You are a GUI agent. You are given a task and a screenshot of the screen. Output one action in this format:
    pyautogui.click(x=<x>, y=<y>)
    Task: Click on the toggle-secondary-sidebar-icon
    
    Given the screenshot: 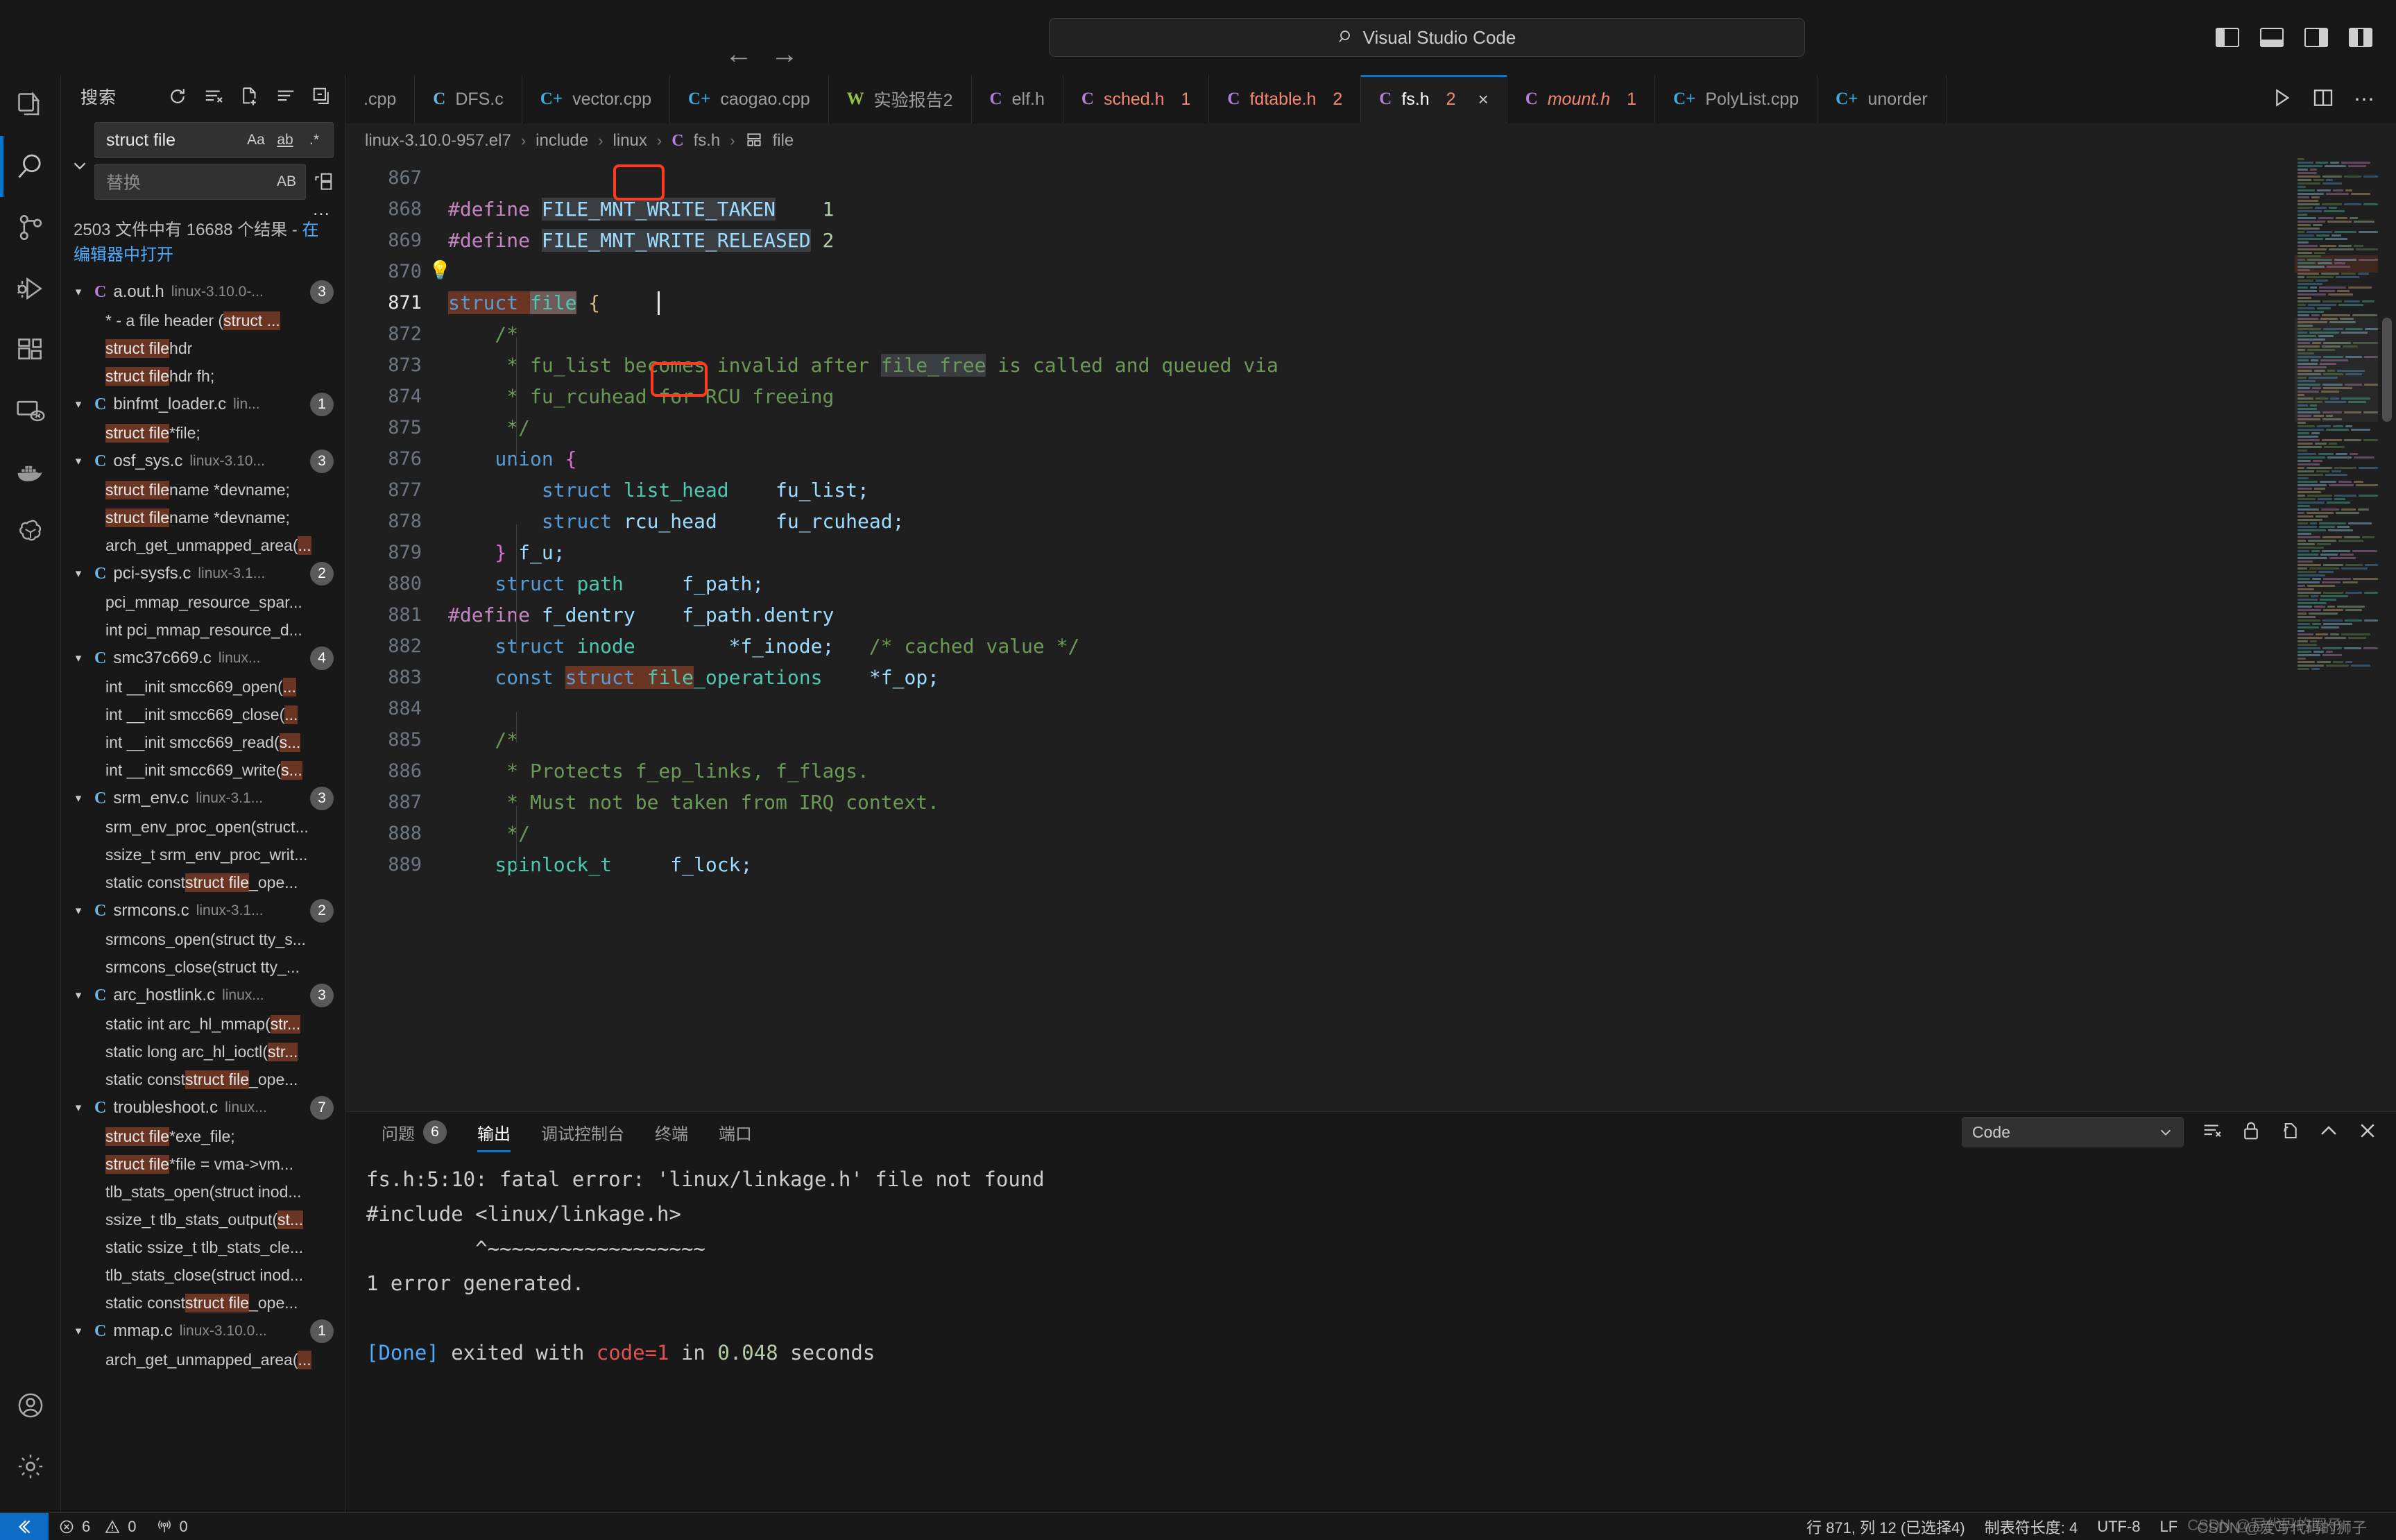 What is the action you would take?
    pyautogui.click(x=2316, y=37)
    